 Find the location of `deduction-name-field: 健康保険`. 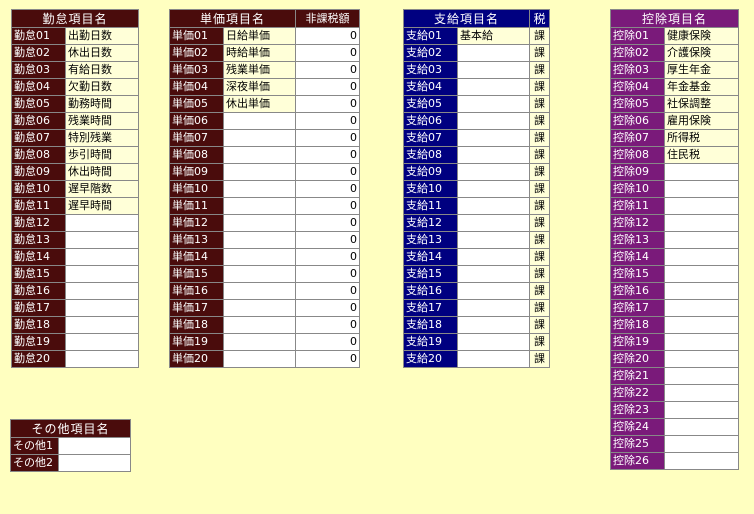

deduction-name-field: 健康保険 is located at coordinates (701, 36).